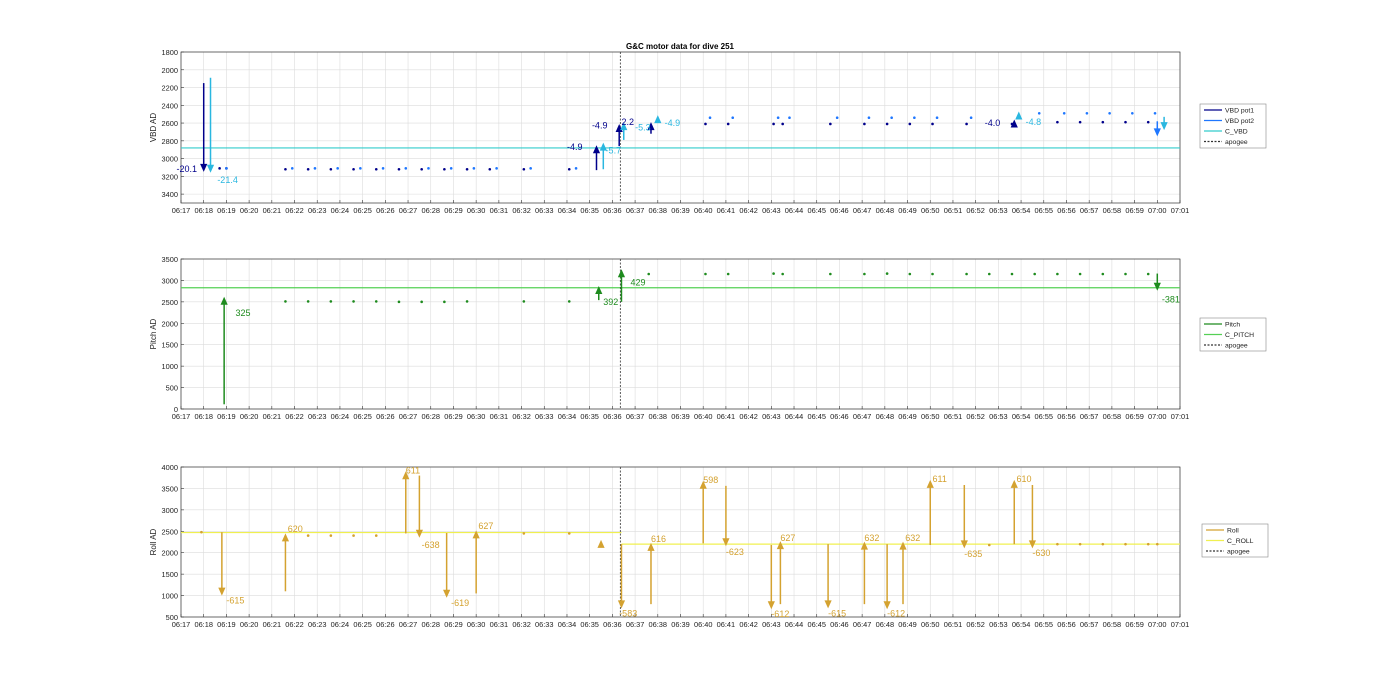  What do you see at coordinates (1180, 416) in the screenshot?
I see `x-tick-label: 07:01` at bounding box center [1180, 416].